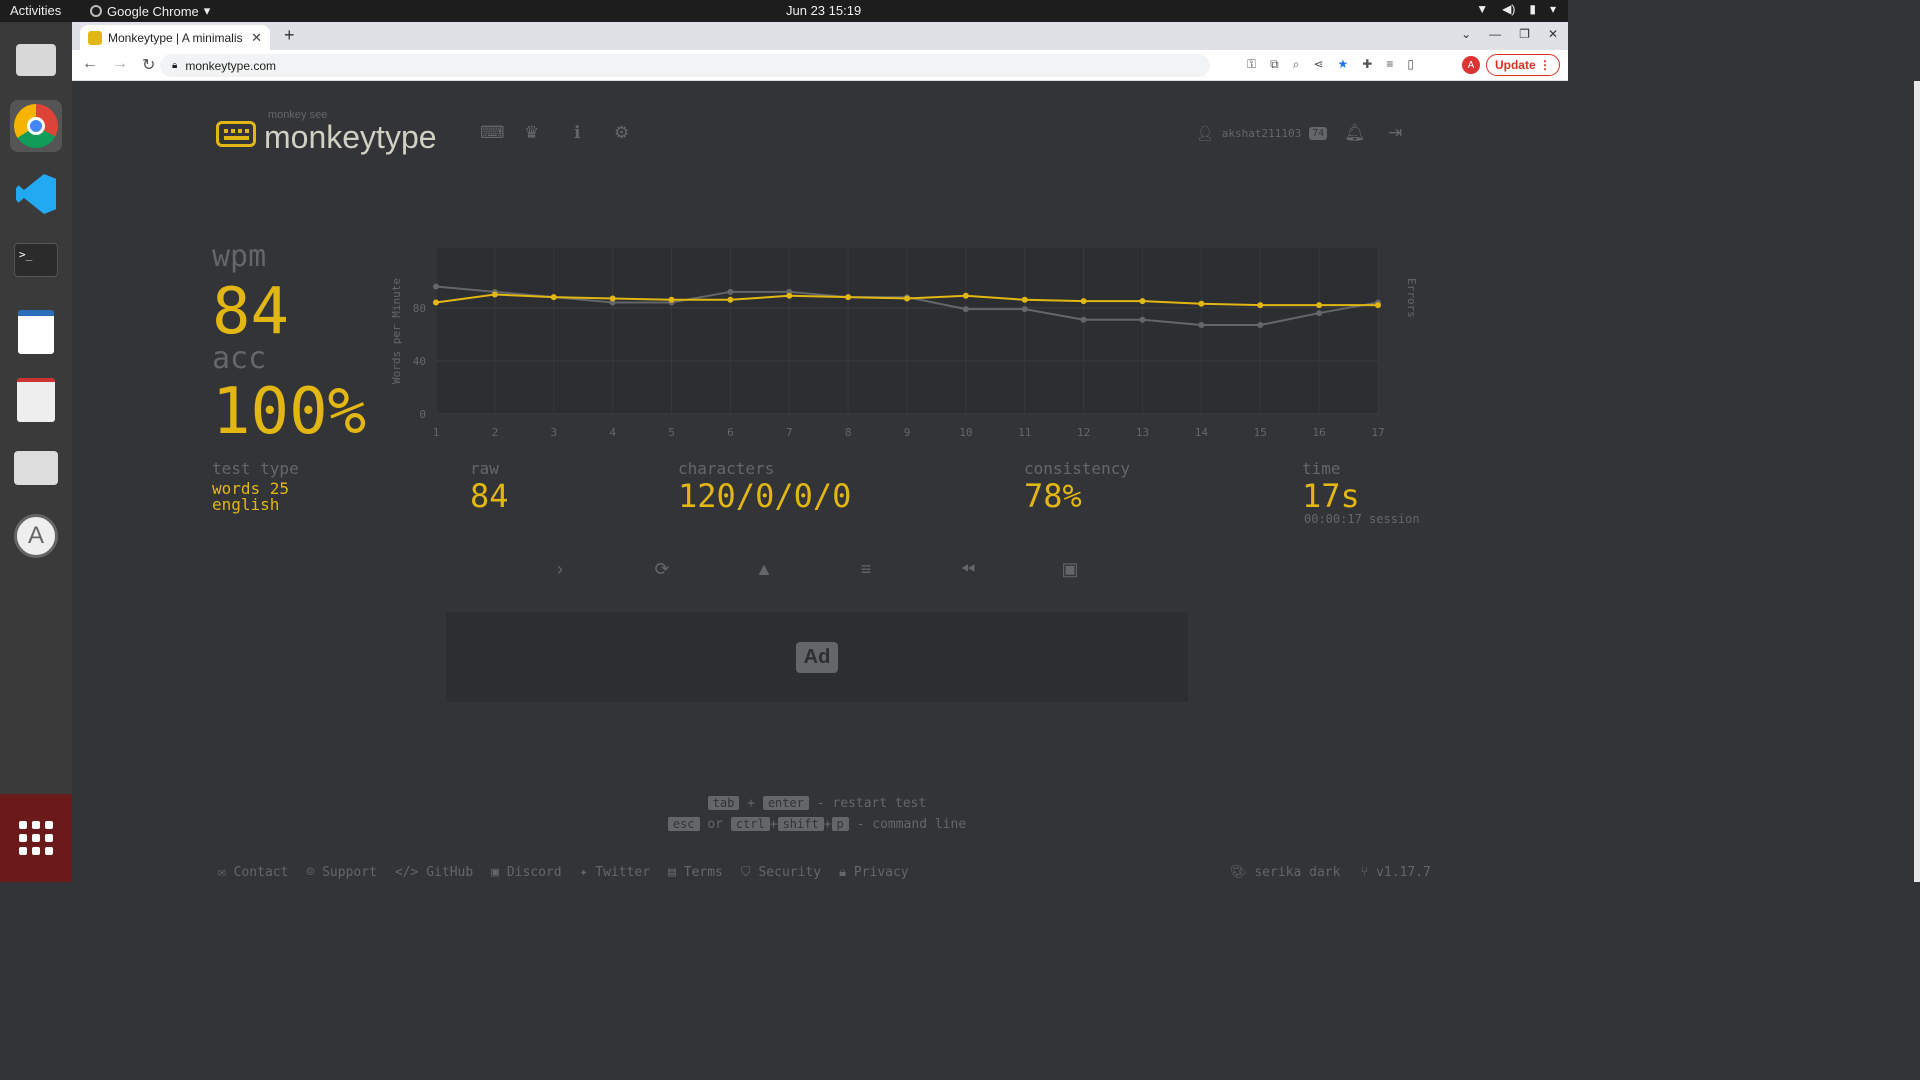 The image size is (1920, 1080). Describe the element at coordinates (350, 137) in the screenshot. I see `brand-name: monkeytype` at that location.